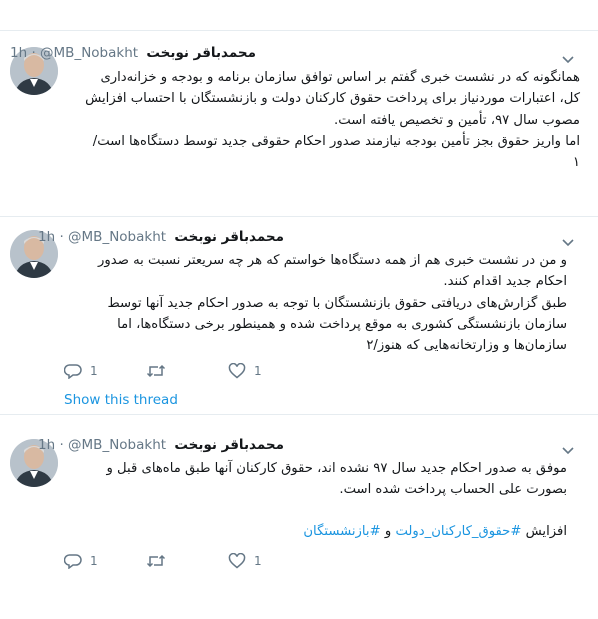  I want to click on text-word: و, so click(388, 531).